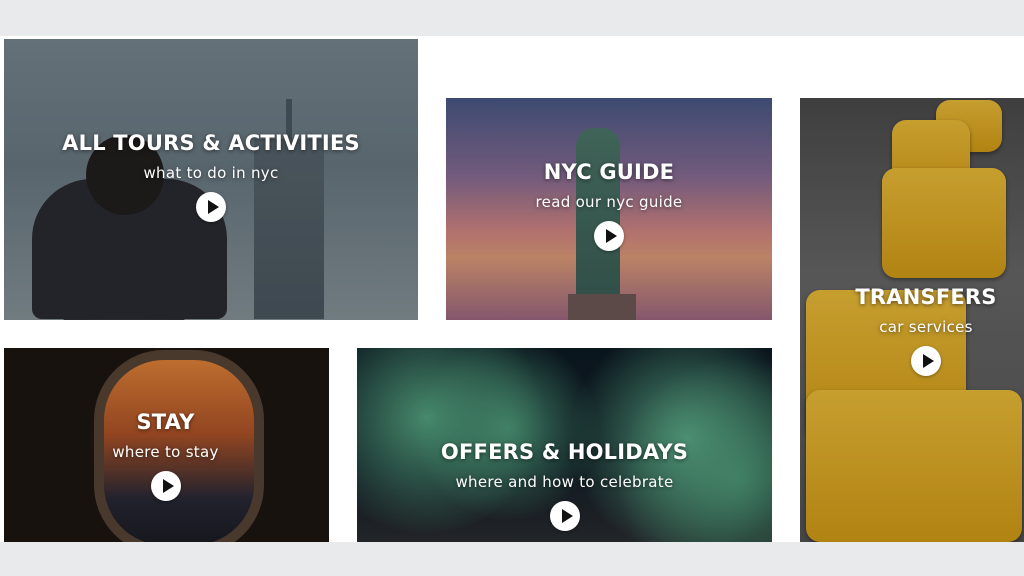 This screenshot has width=1024, height=576. Describe the element at coordinates (564, 482) in the screenshot. I see `offers-subtitle: where and how to celebrate` at that location.